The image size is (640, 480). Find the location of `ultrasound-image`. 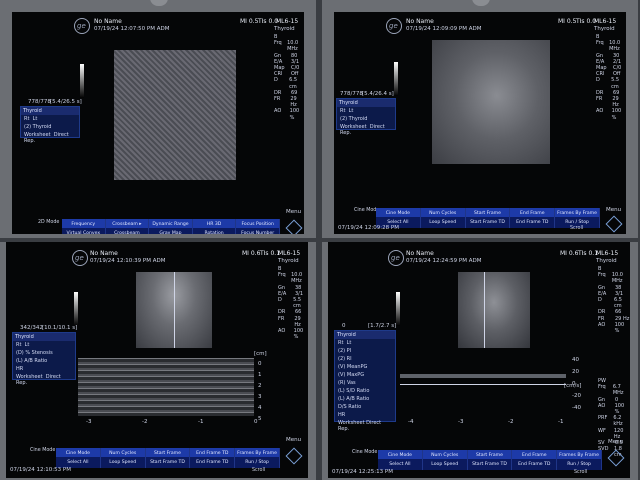

ultrasound-image is located at coordinates (174, 310).